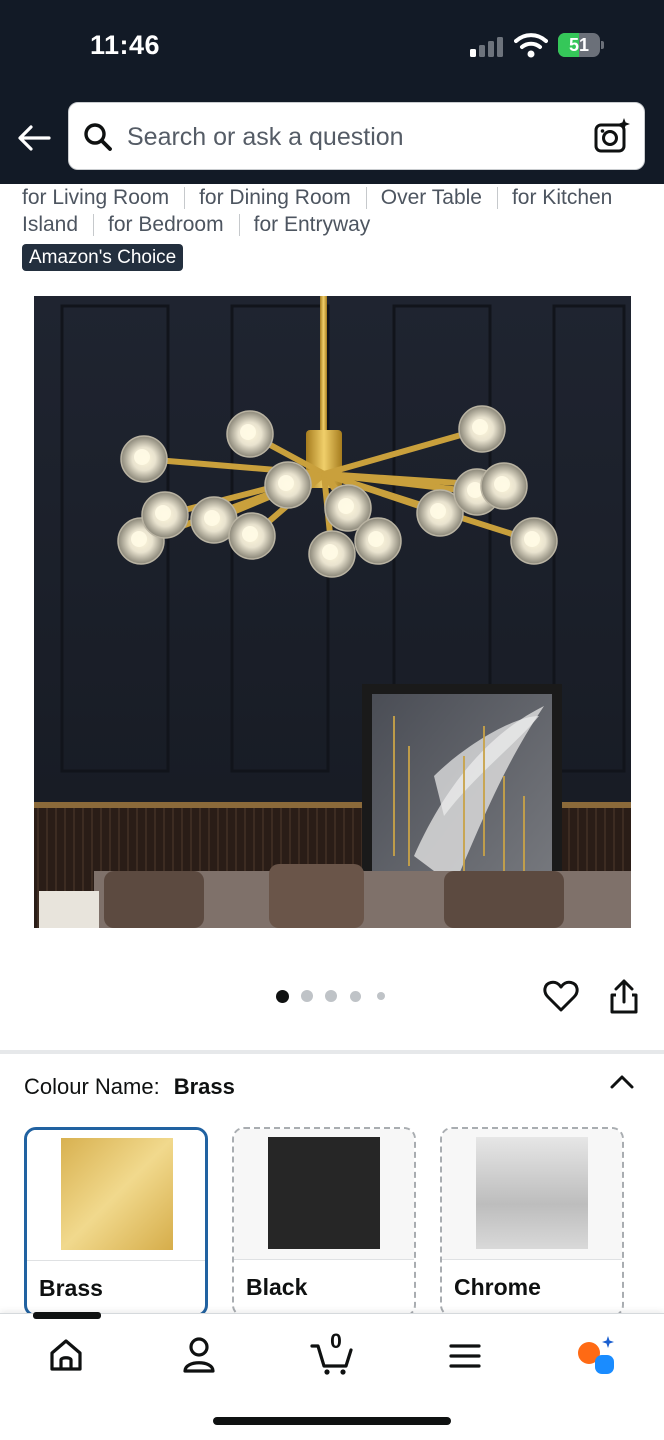  I want to click on colour-name-label: Colour Name:, so click(92, 1086).